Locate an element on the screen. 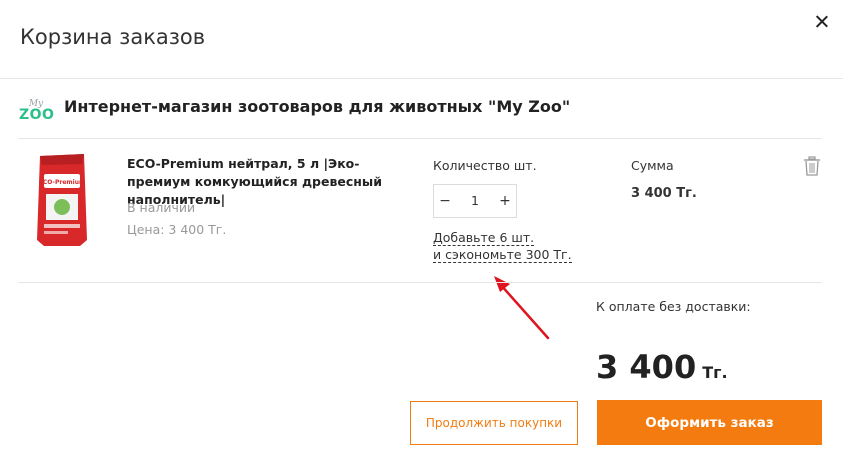 This screenshot has width=843, height=467. place-order-button: Оформить заказ is located at coordinates (709, 422).